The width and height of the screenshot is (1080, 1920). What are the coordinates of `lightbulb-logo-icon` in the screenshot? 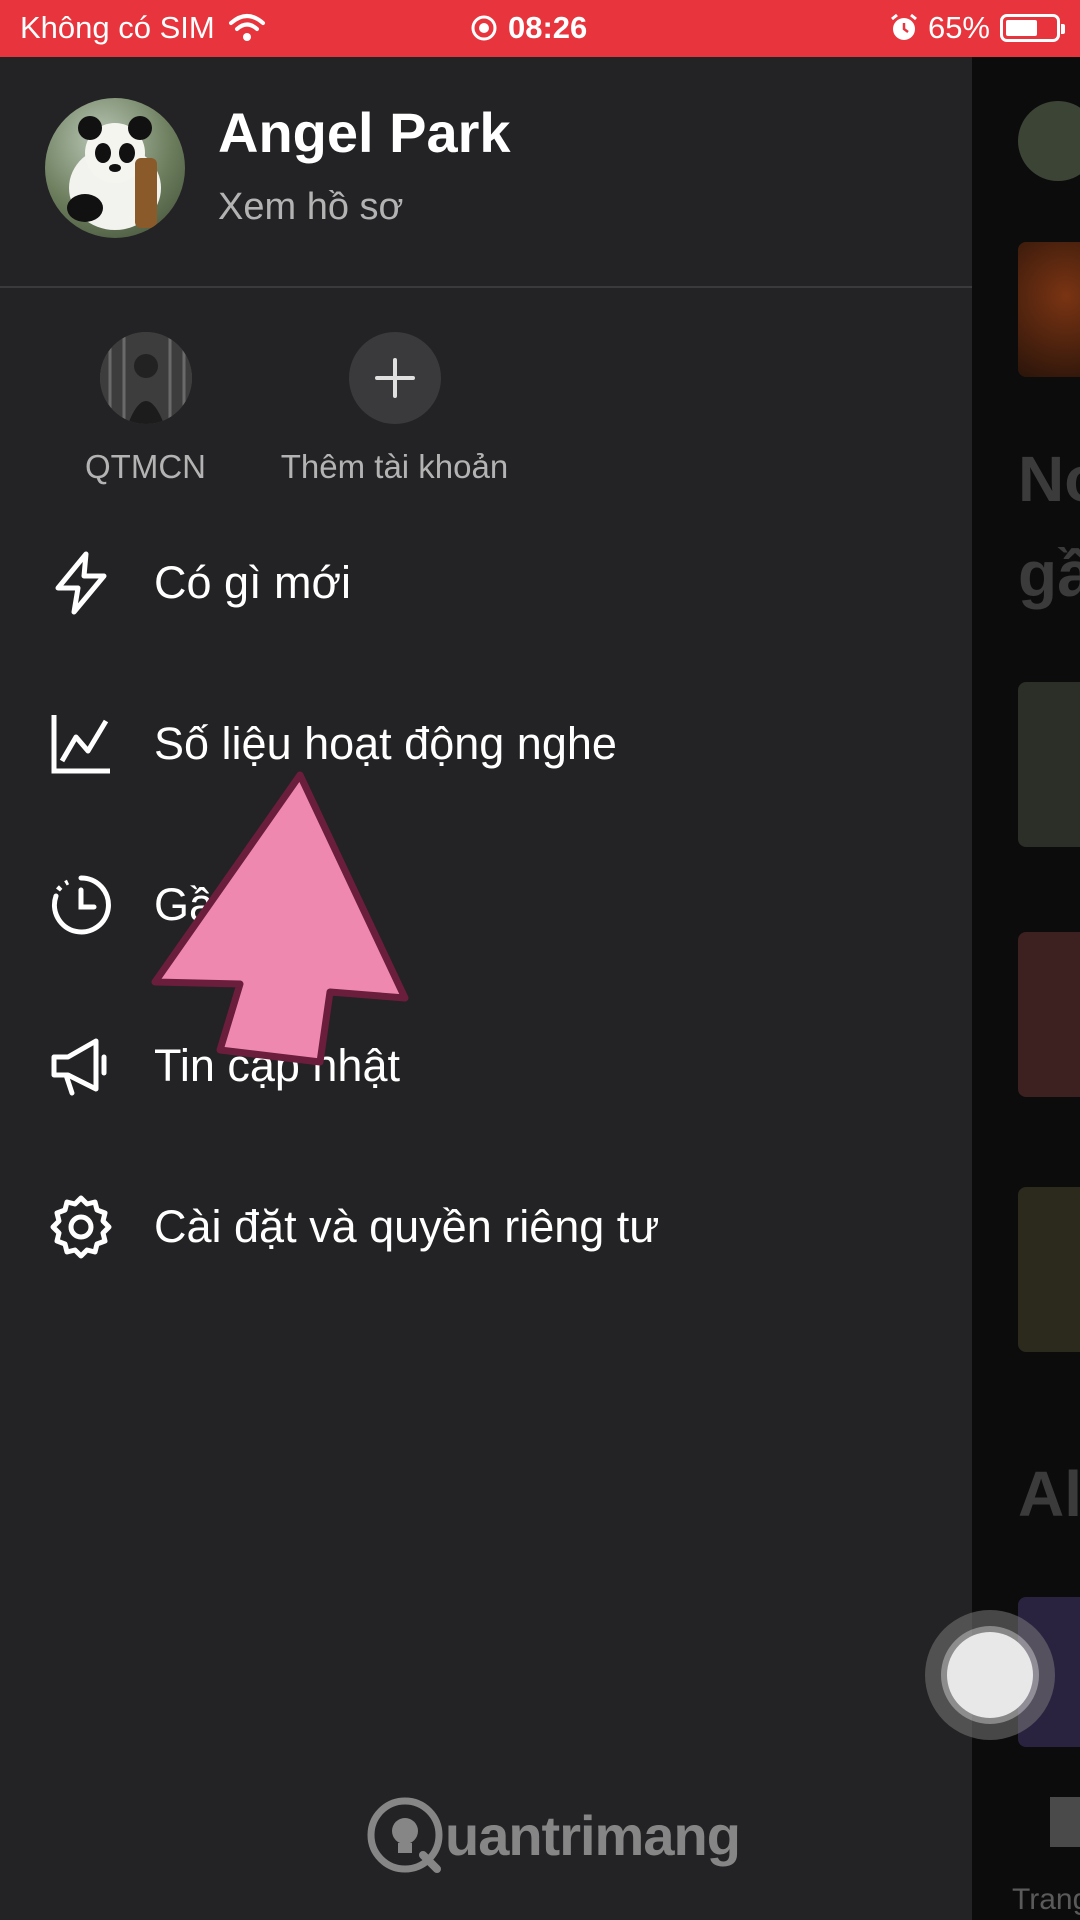 It's located at (405, 1835).